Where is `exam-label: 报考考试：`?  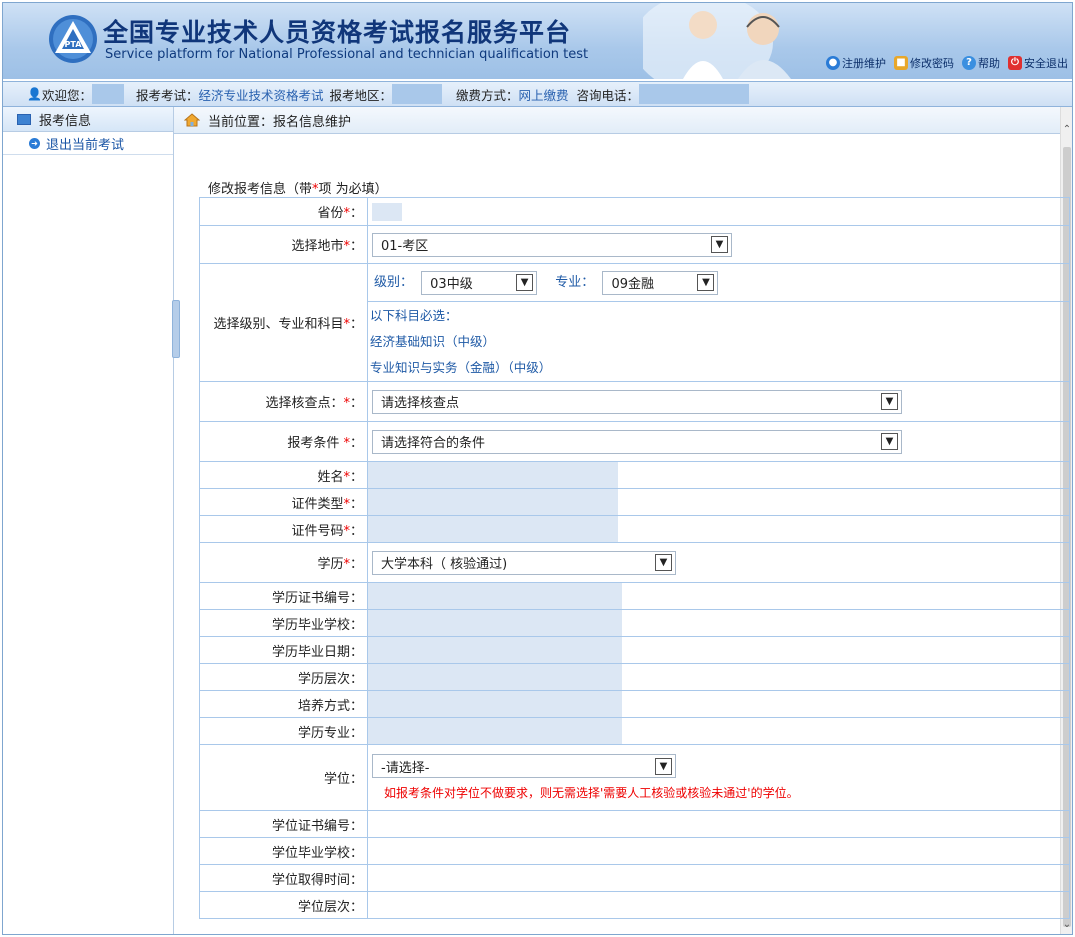 exam-label: 报考考试： is located at coordinates (167, 95).